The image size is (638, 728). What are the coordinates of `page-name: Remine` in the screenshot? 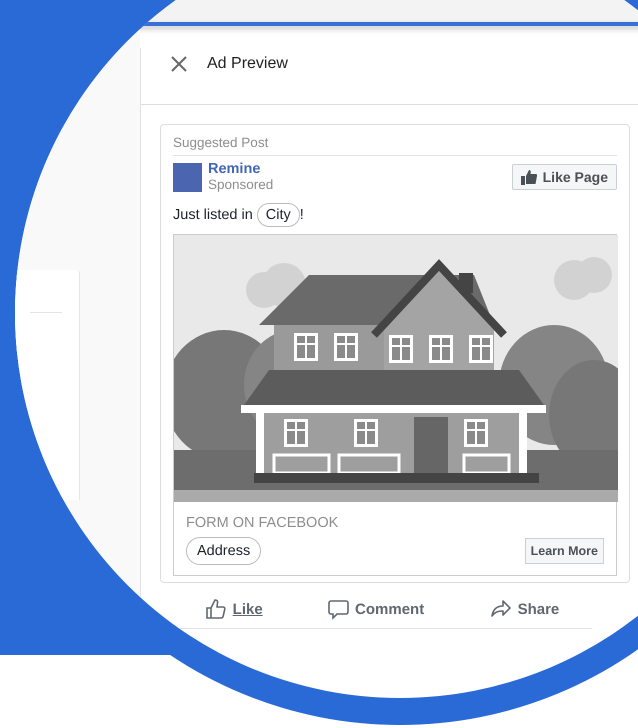 It's located at (357, 169).